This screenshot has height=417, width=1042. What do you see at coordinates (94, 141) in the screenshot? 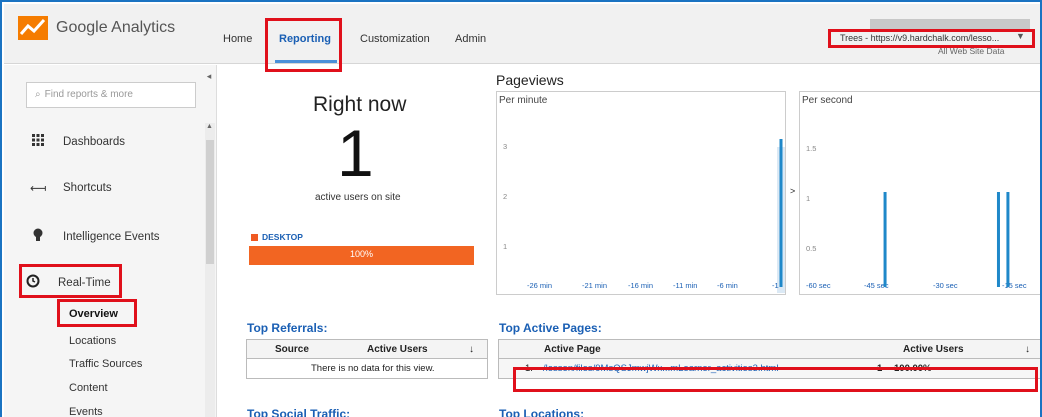
I see `sidebar-item-label: Dashboards` at bounding box center [94, 141].